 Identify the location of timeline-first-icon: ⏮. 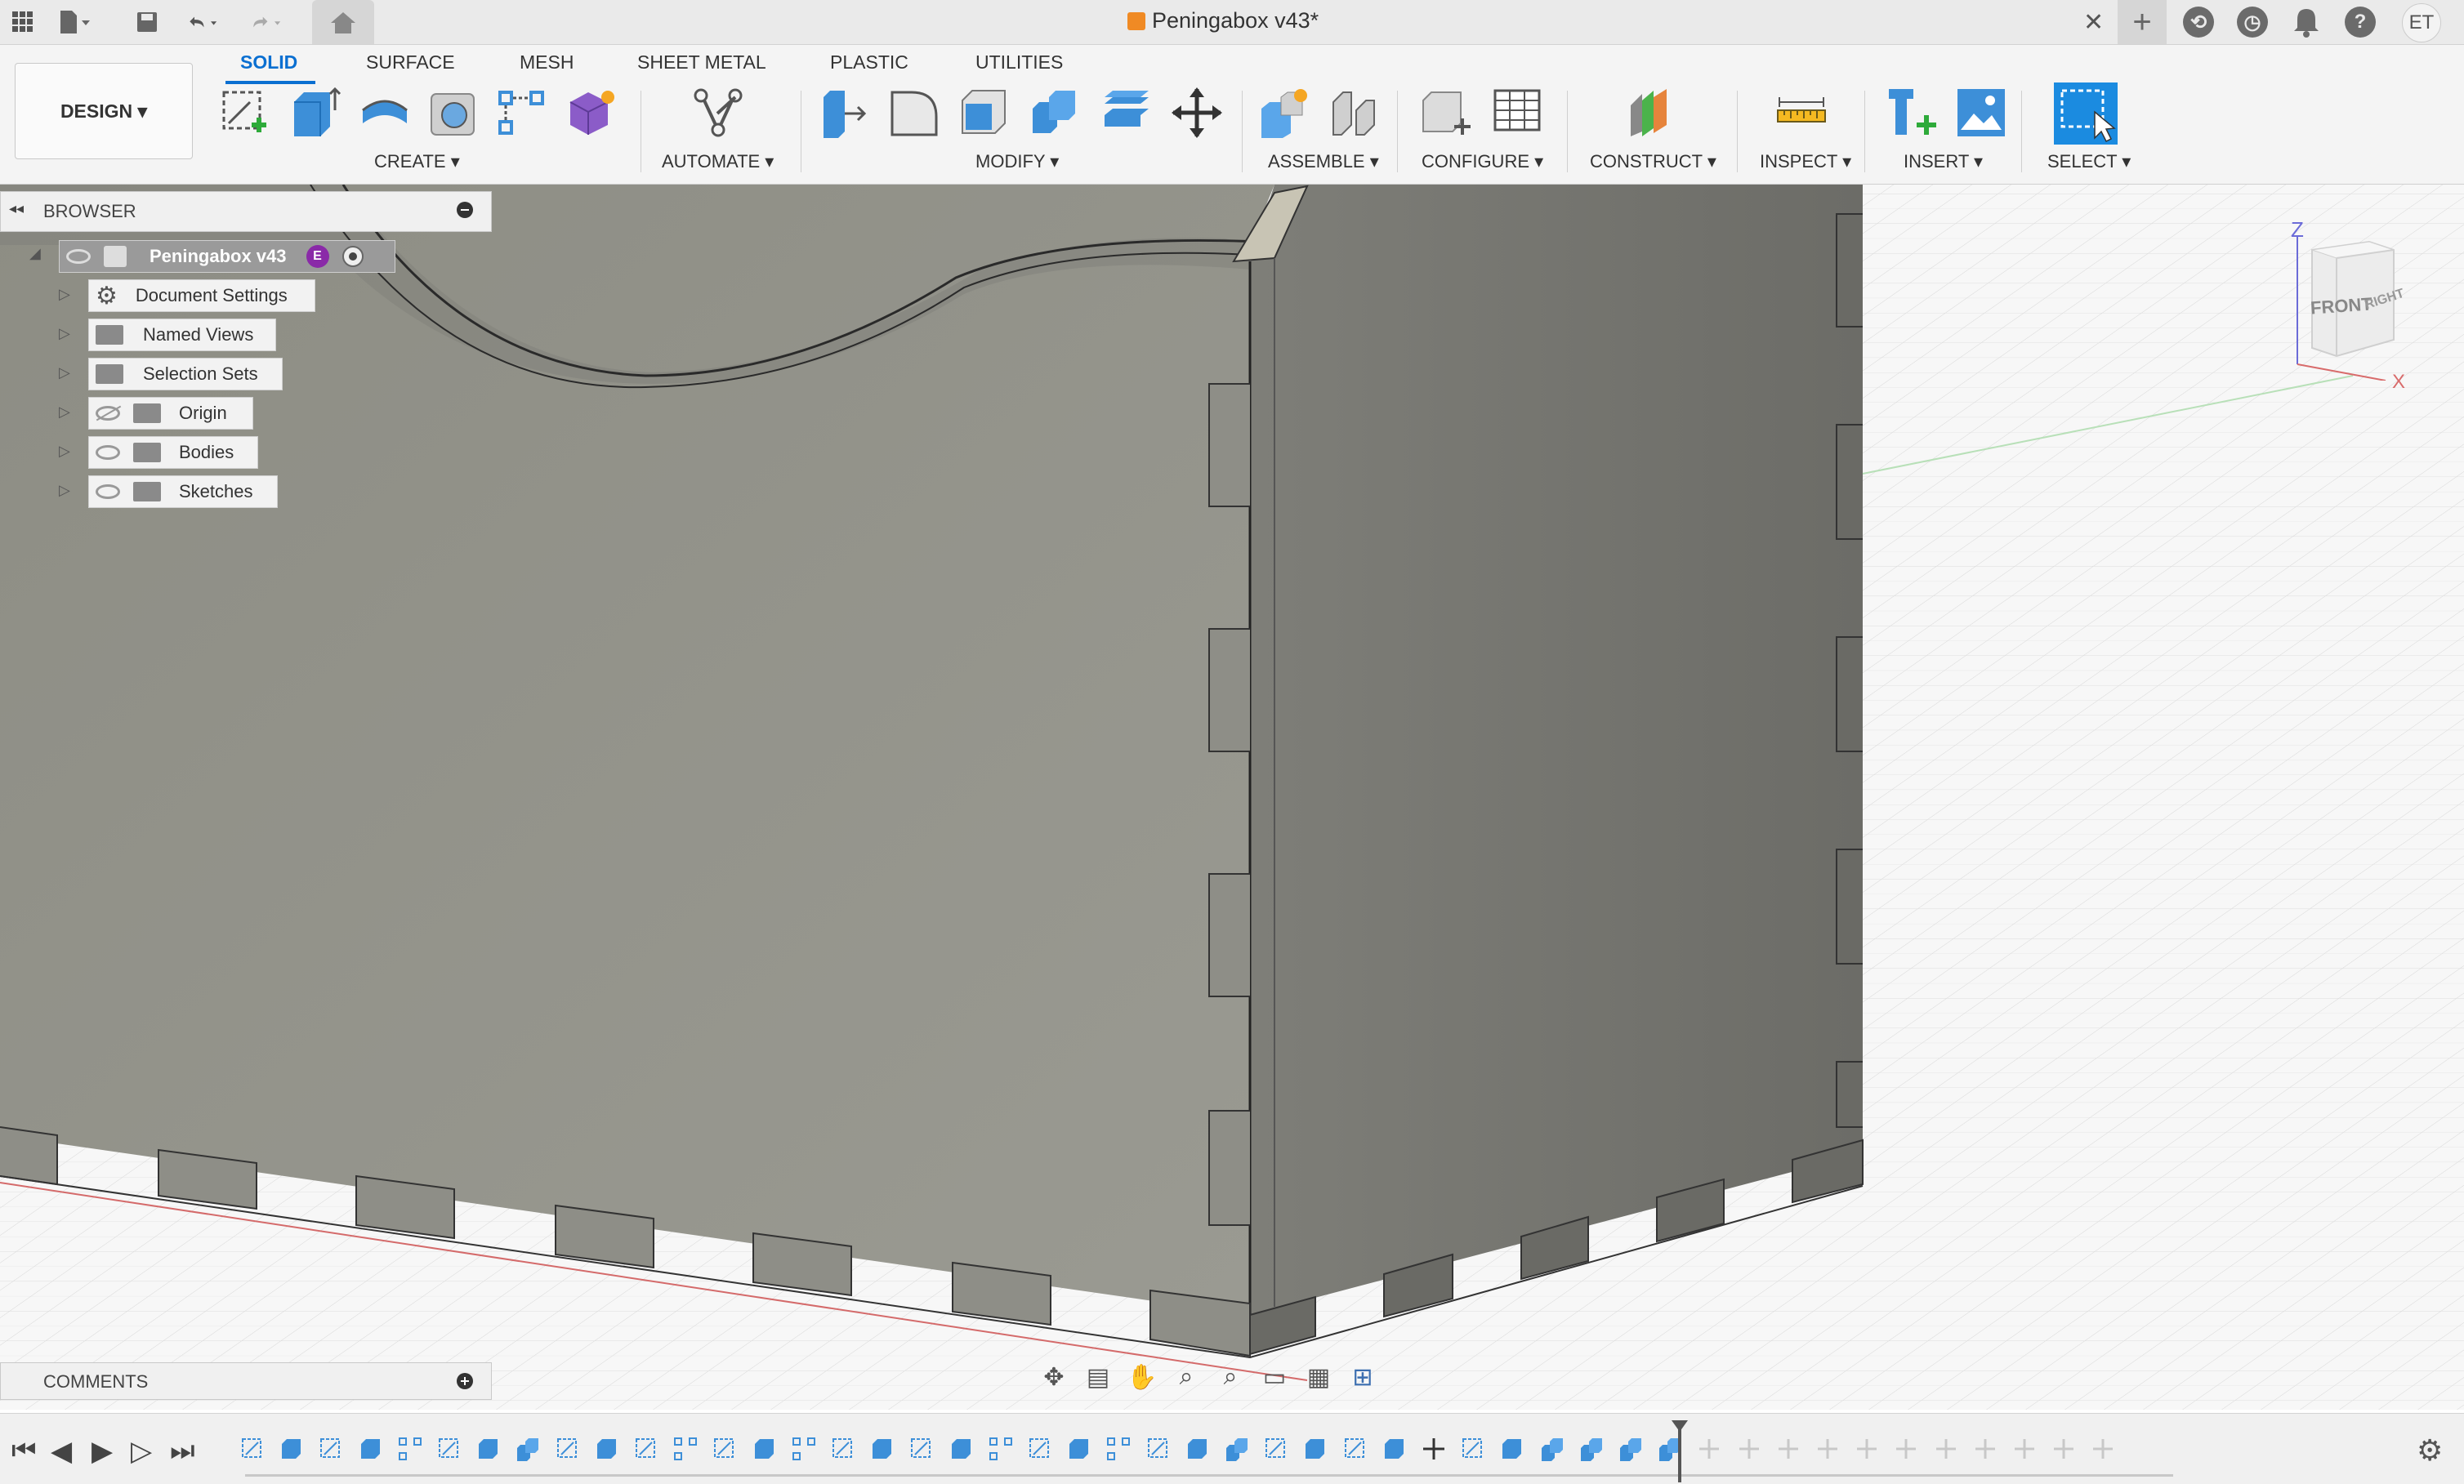
(24, 1451).